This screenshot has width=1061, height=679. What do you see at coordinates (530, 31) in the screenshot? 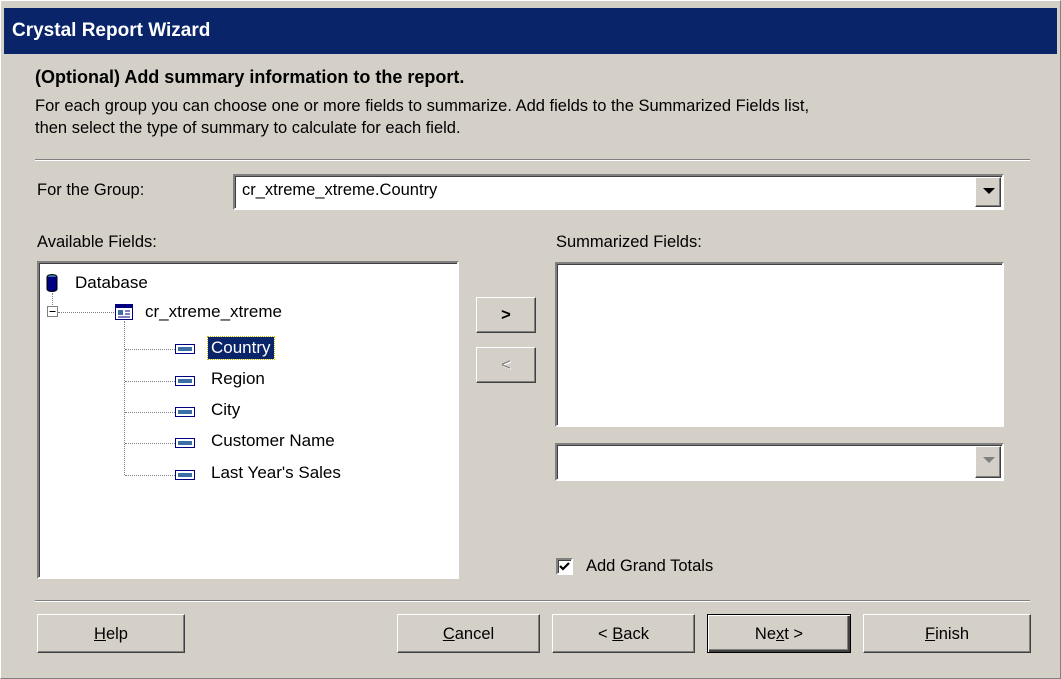
I see `title-bar: Crystal Report Wizard` at bounding box center [530, 31].